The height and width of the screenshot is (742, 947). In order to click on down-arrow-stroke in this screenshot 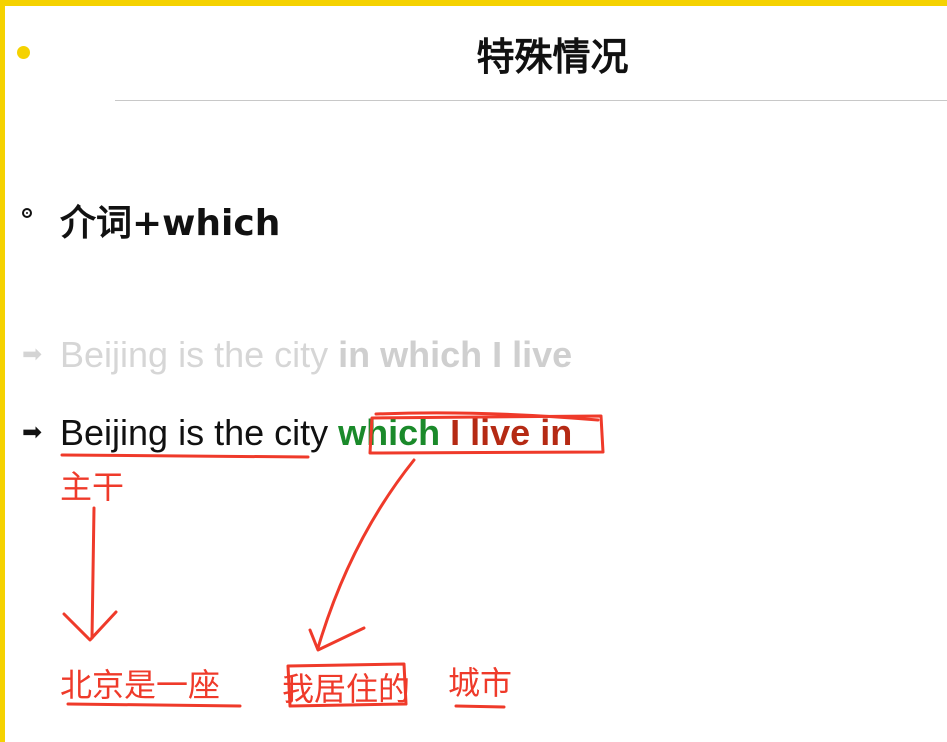, I will do `click(93, 573)`.